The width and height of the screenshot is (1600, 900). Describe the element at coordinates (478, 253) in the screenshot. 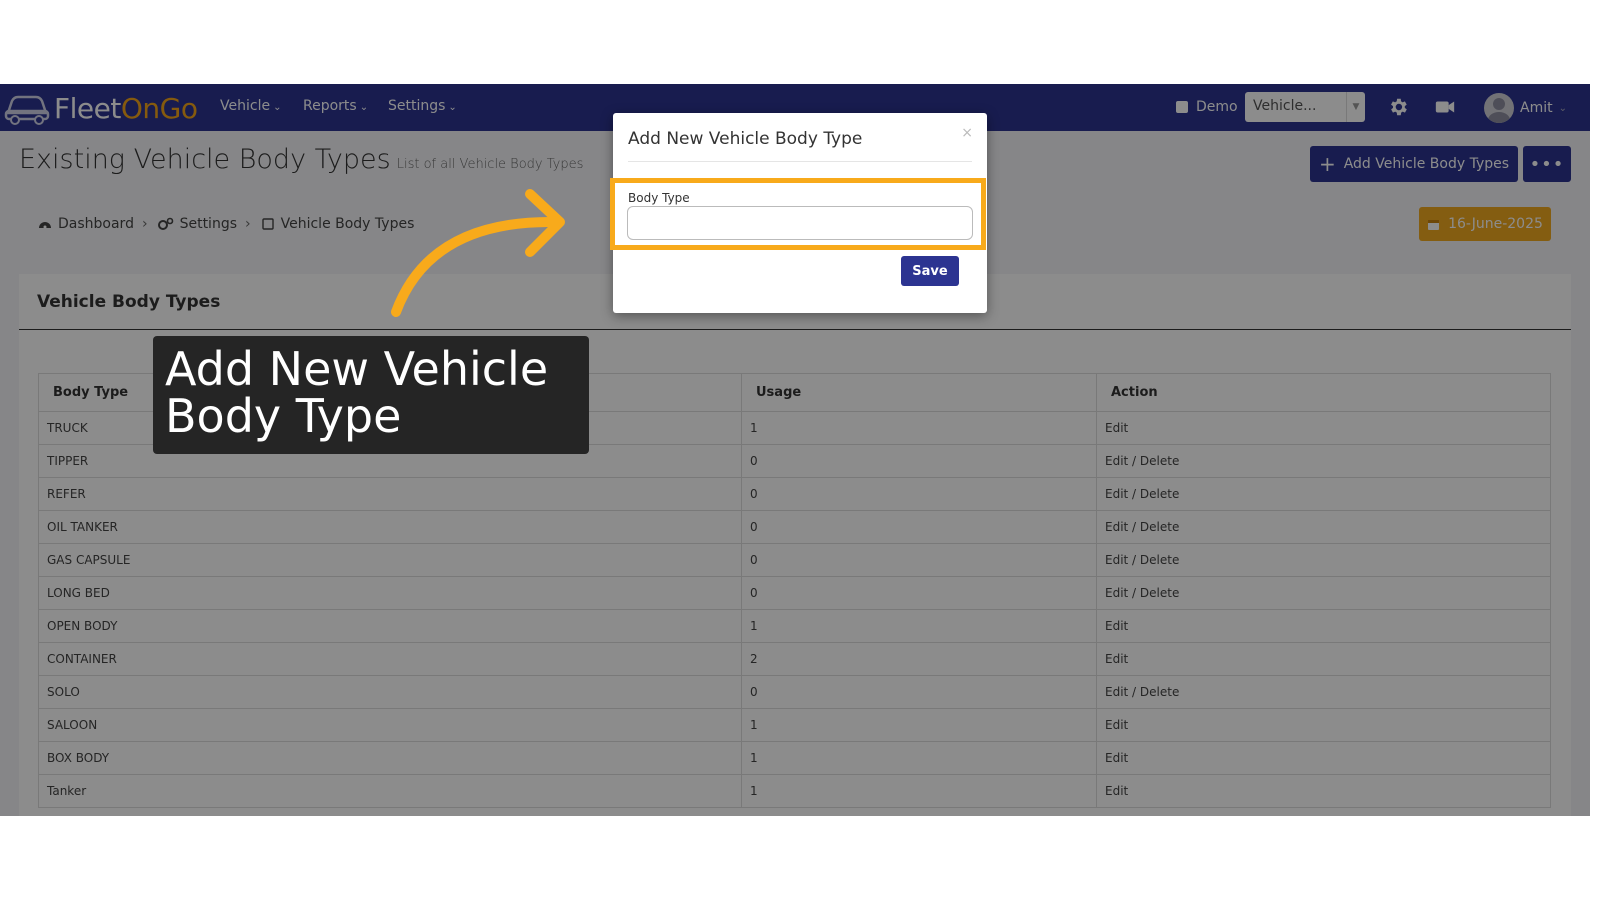

I see `curved-arrow-icon` at that location.